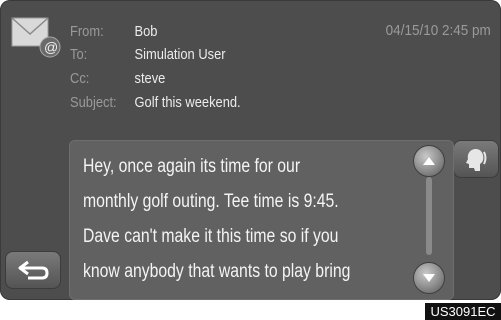 This screenshot has height=320, width=501. I want to click on message-line: Hey, once again its time for our, so click(192, 166).